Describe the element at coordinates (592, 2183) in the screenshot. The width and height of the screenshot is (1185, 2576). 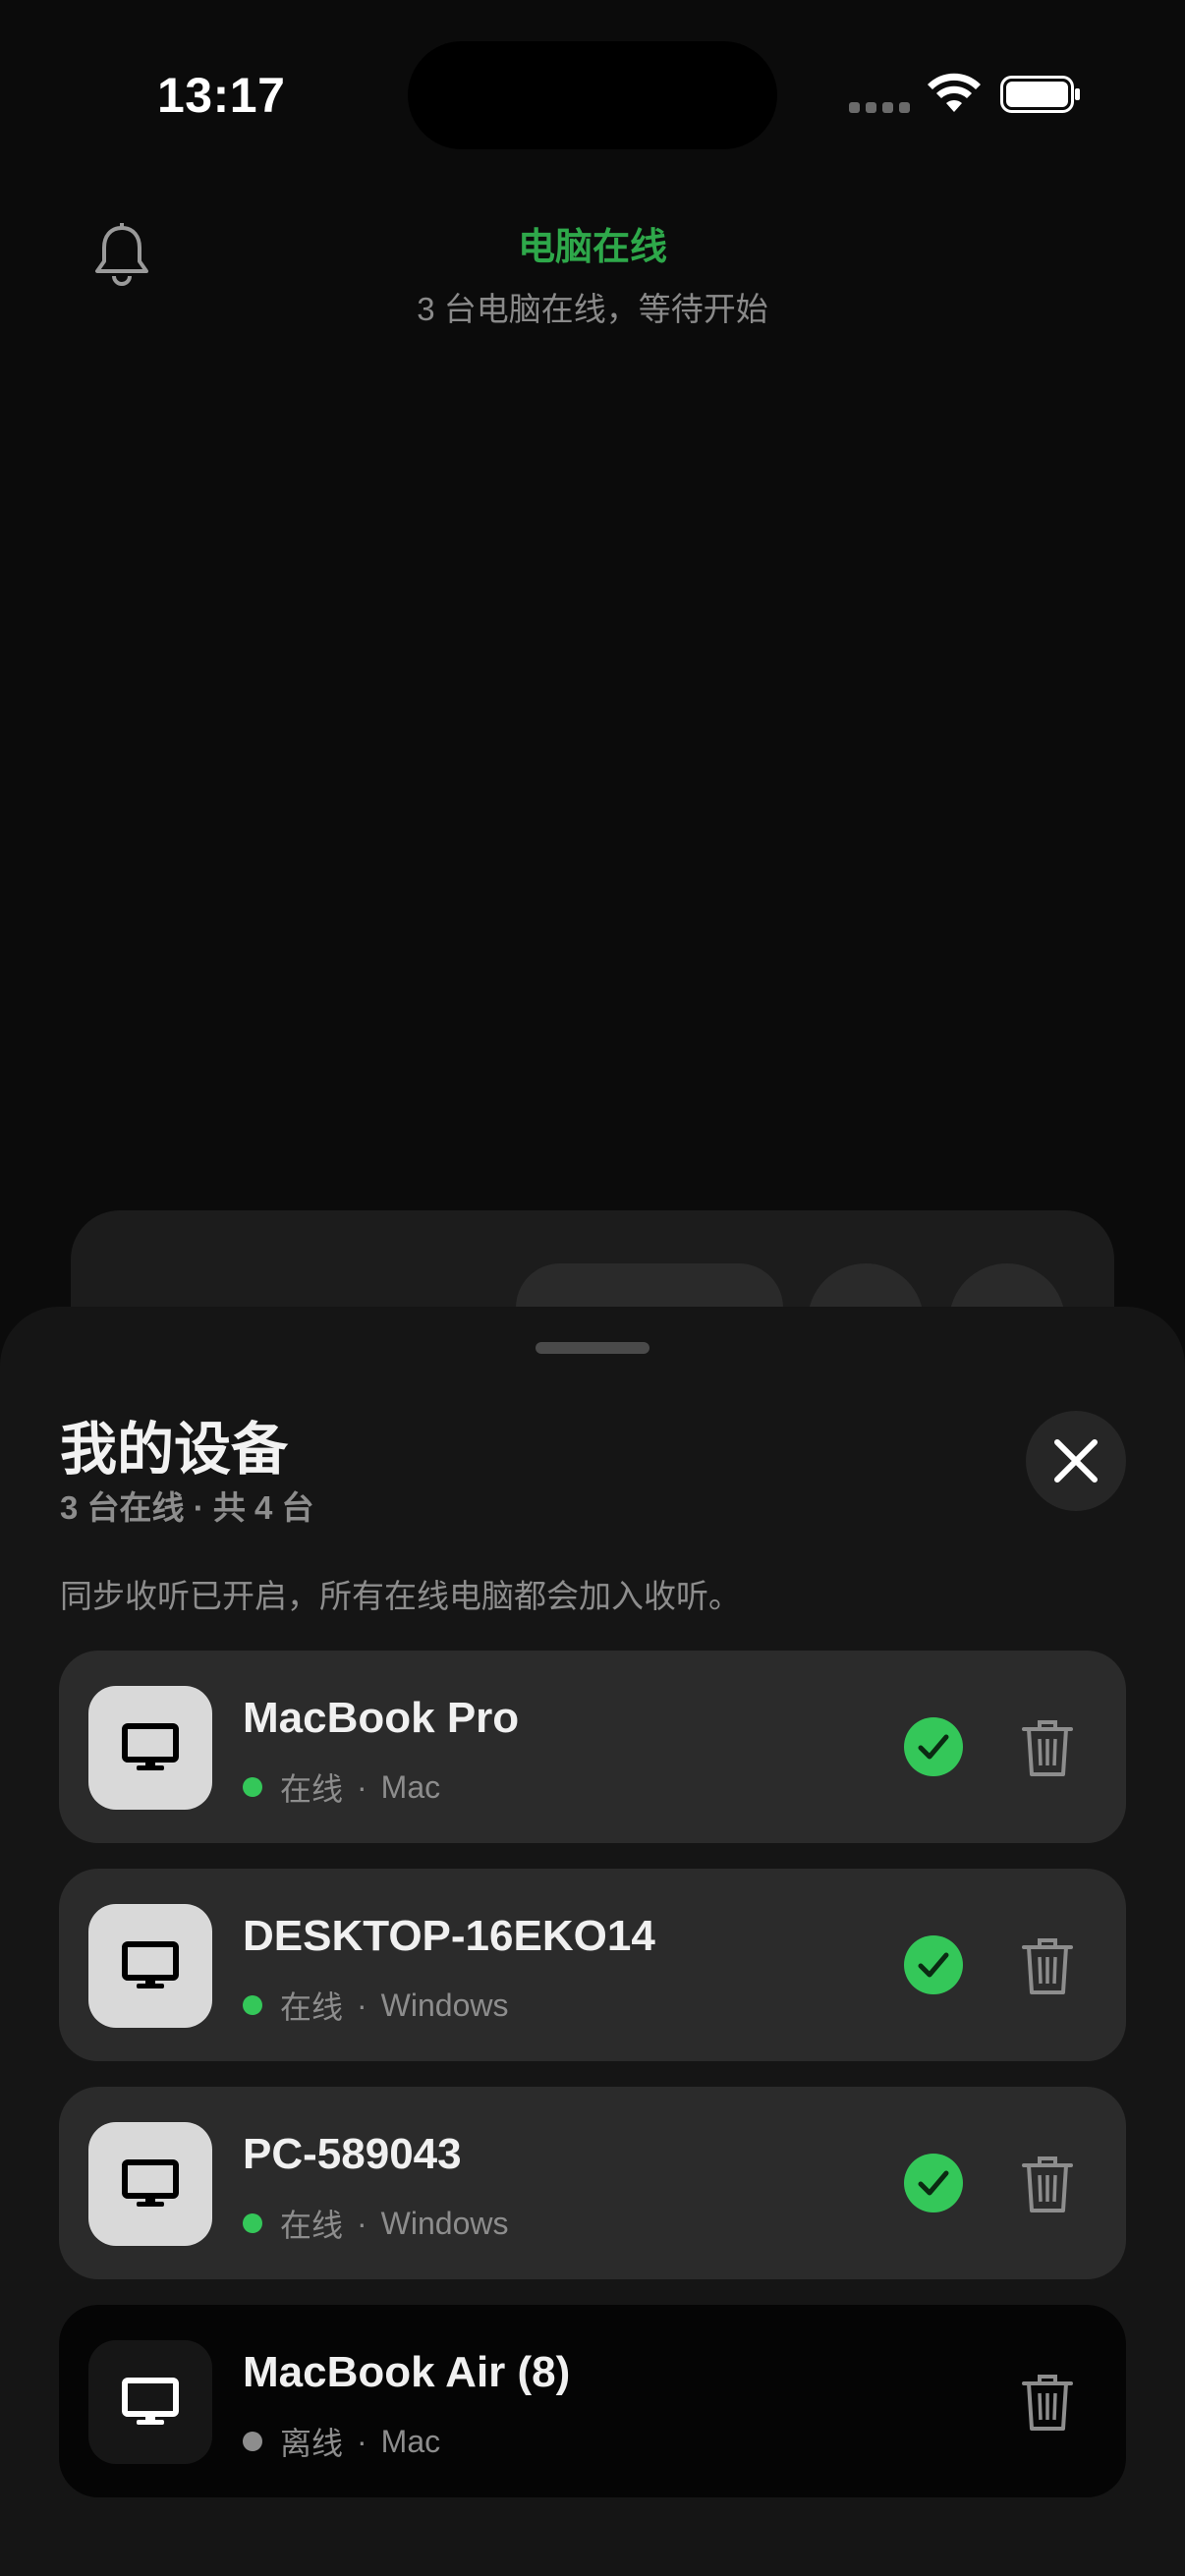
I see `device-row: PC-589043 在线 · Windows` at that location.